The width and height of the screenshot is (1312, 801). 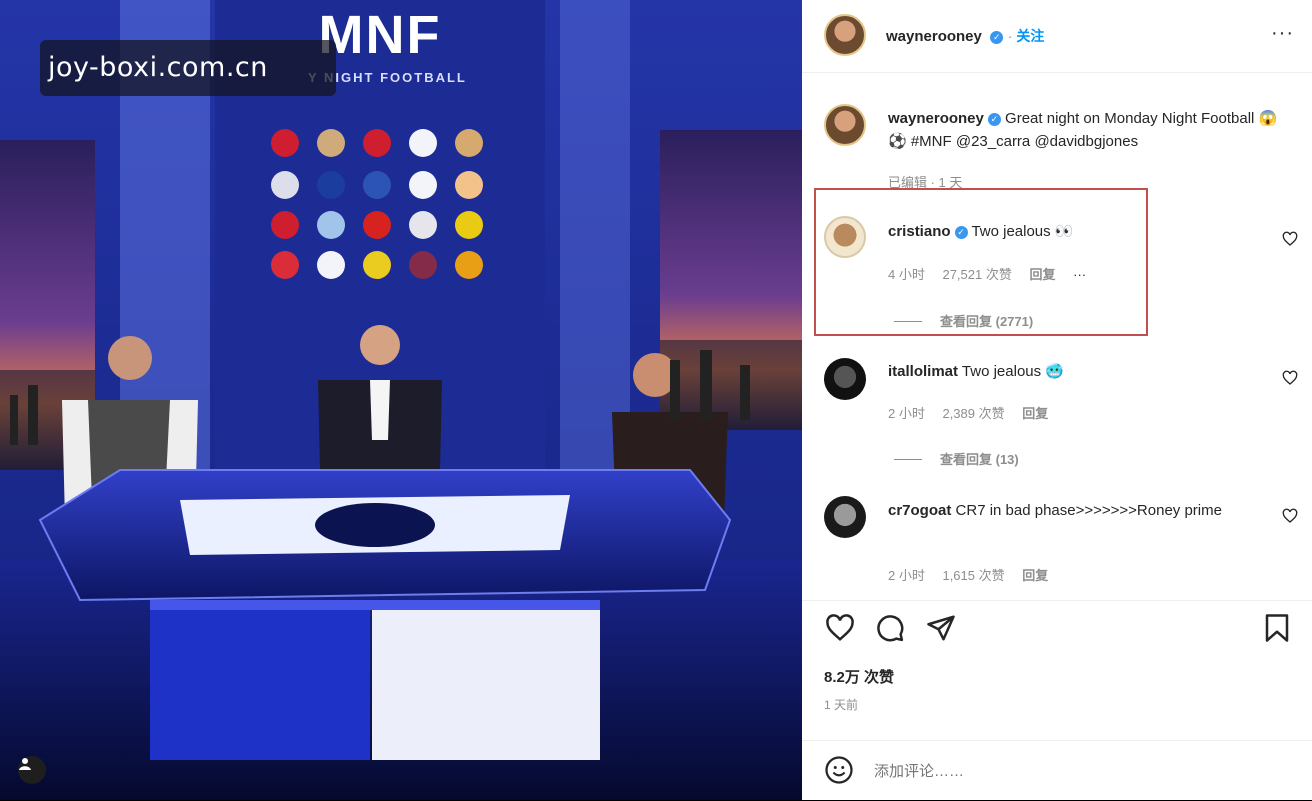 What do you see at coordinates (859, 676) in the screenshot?
I see `post-like-count: 8.2万 次赞` at bounding box center [859, 676].